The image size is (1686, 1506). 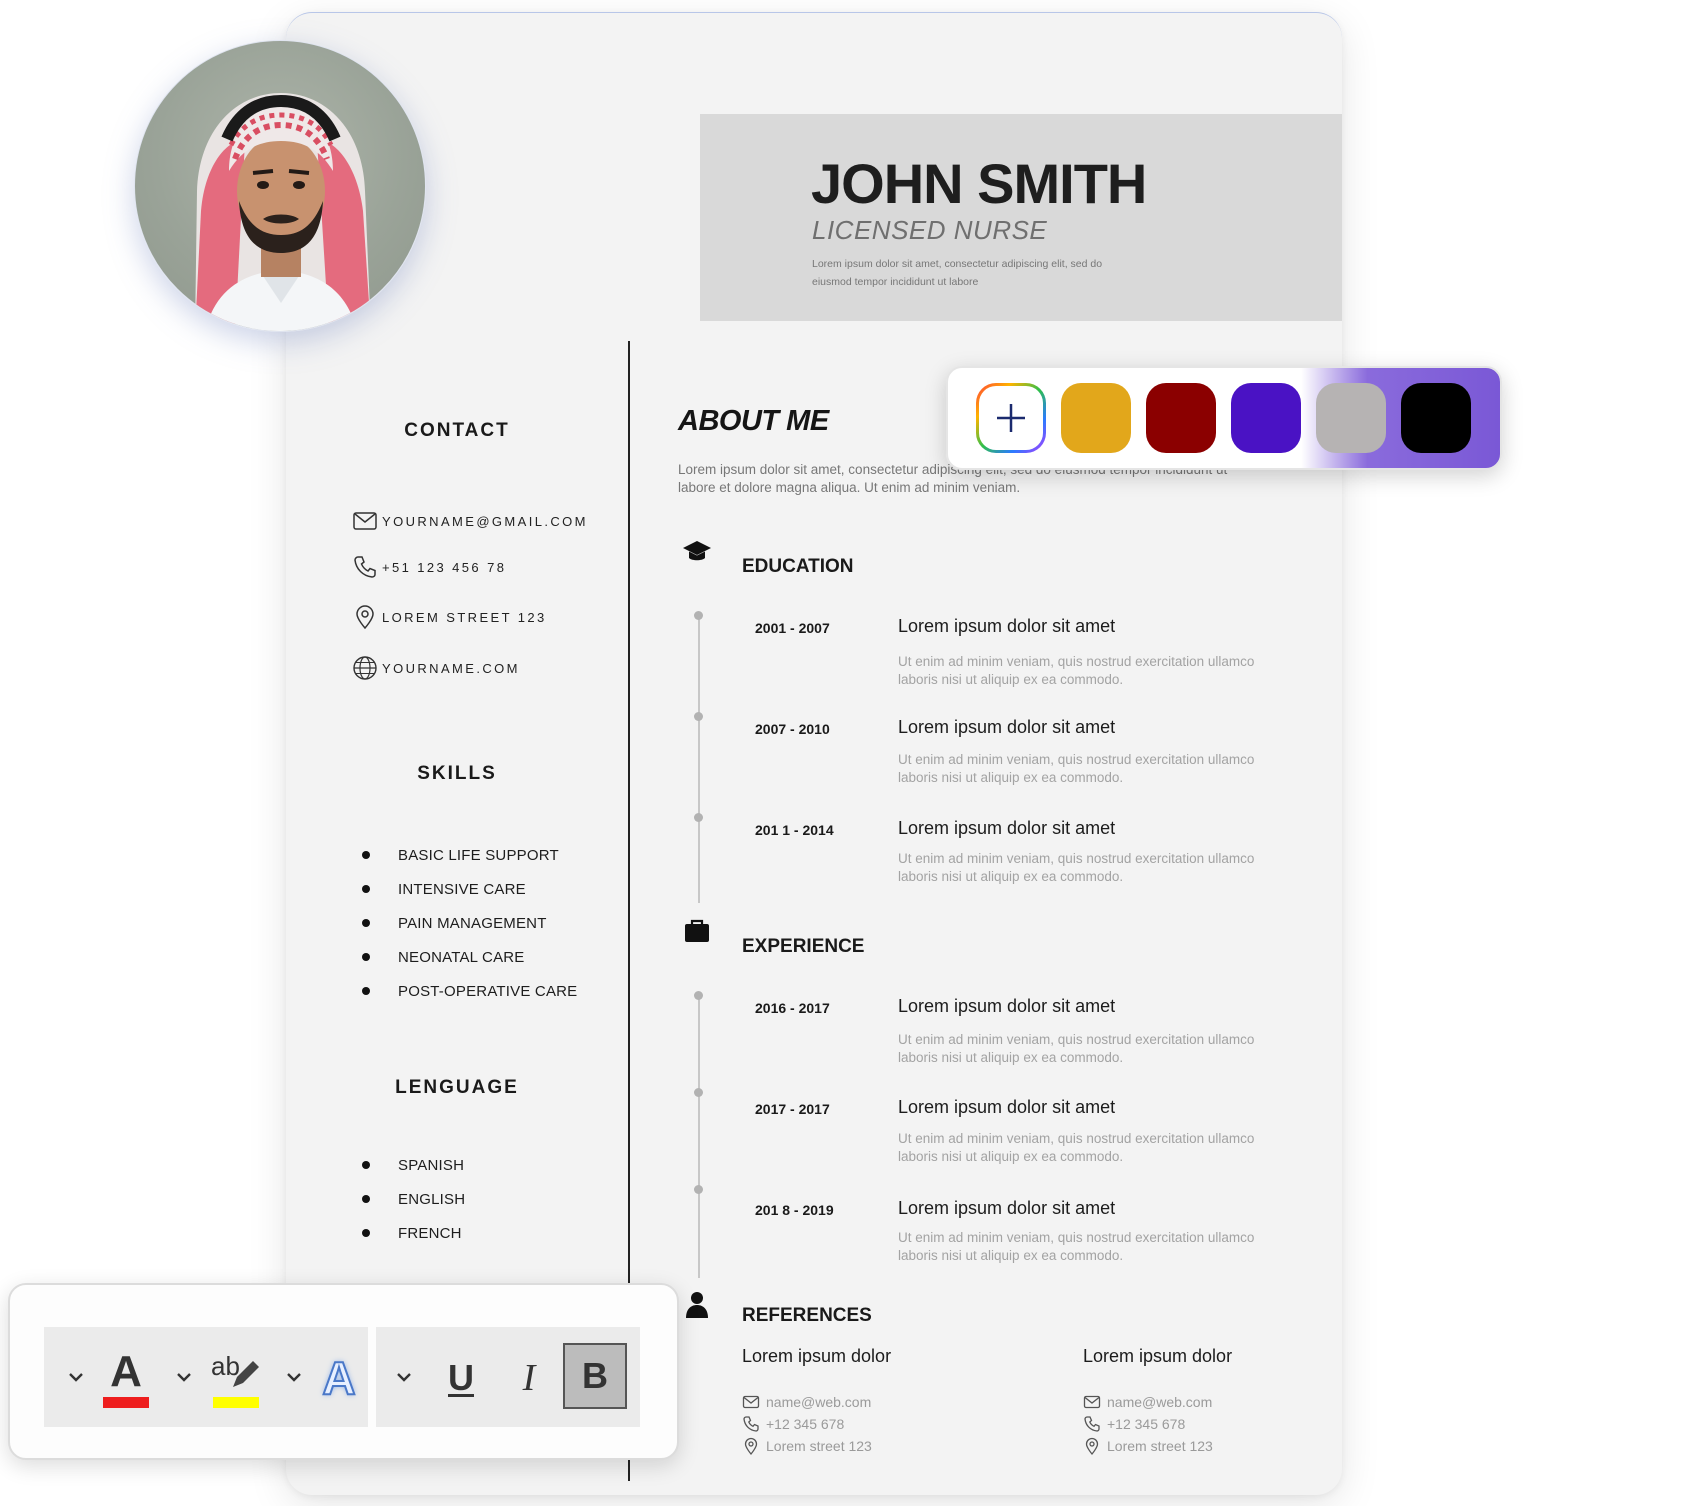 What do you see at coordinates (794, 830) in the screenshot?
I see `education-years: 201 1 - 2014` at bounding box center [794, 830].